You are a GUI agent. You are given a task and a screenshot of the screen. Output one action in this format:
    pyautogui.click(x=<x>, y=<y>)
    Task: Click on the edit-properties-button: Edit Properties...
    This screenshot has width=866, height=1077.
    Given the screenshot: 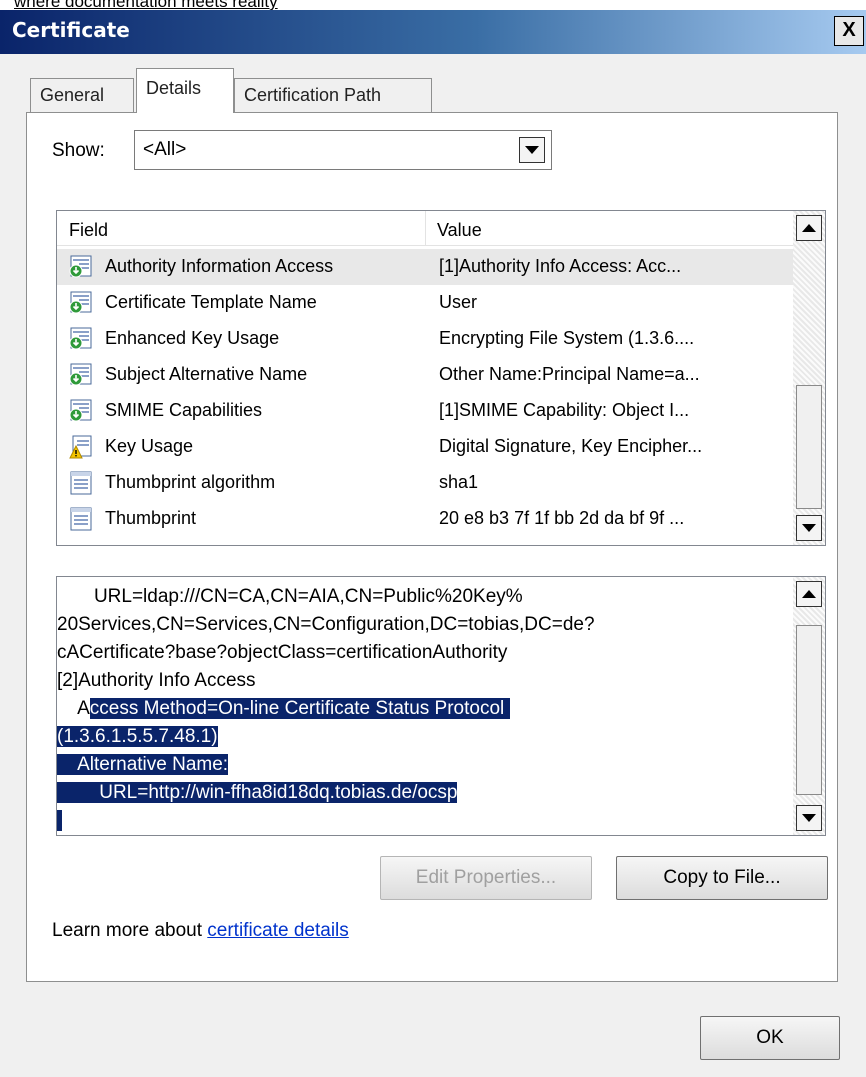 What is the action you would take?
    pyautogui.click(x=486, y=878)
    